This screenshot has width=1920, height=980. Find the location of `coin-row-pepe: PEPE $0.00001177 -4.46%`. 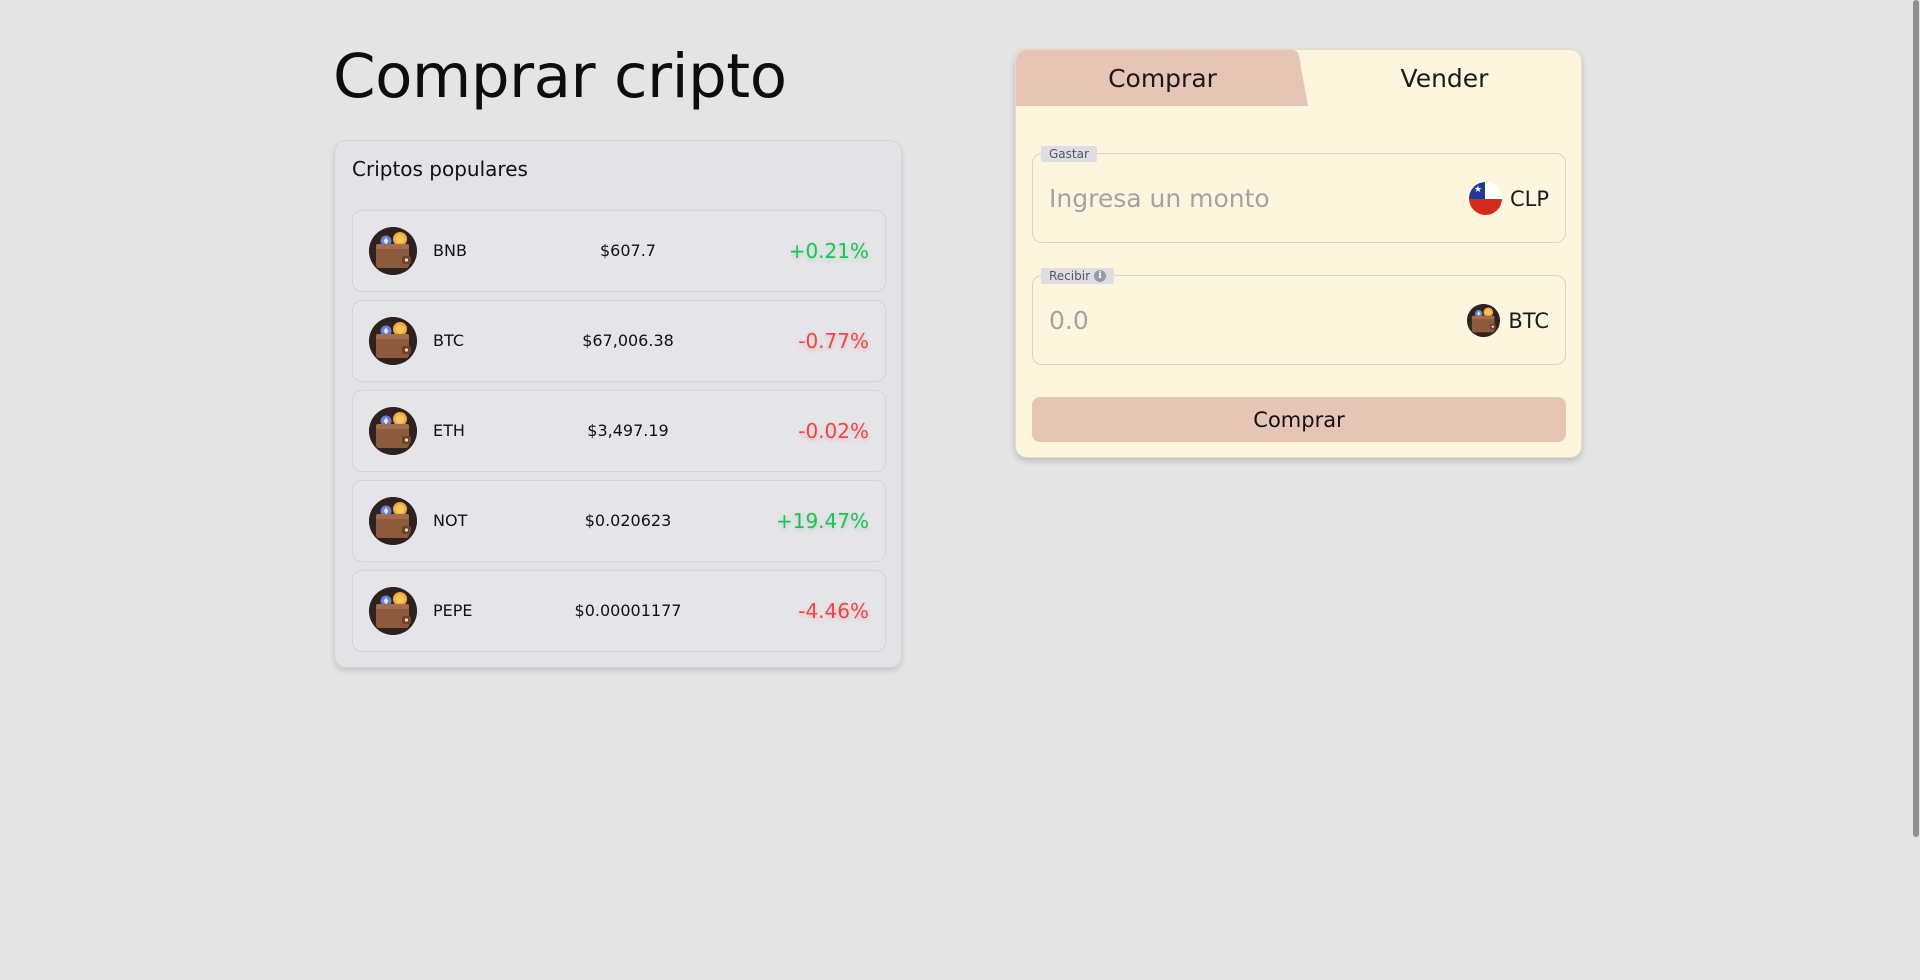

coin-row-pepe: PEPE $0.00001177 -4.46% is located at coordinates (619, 611).